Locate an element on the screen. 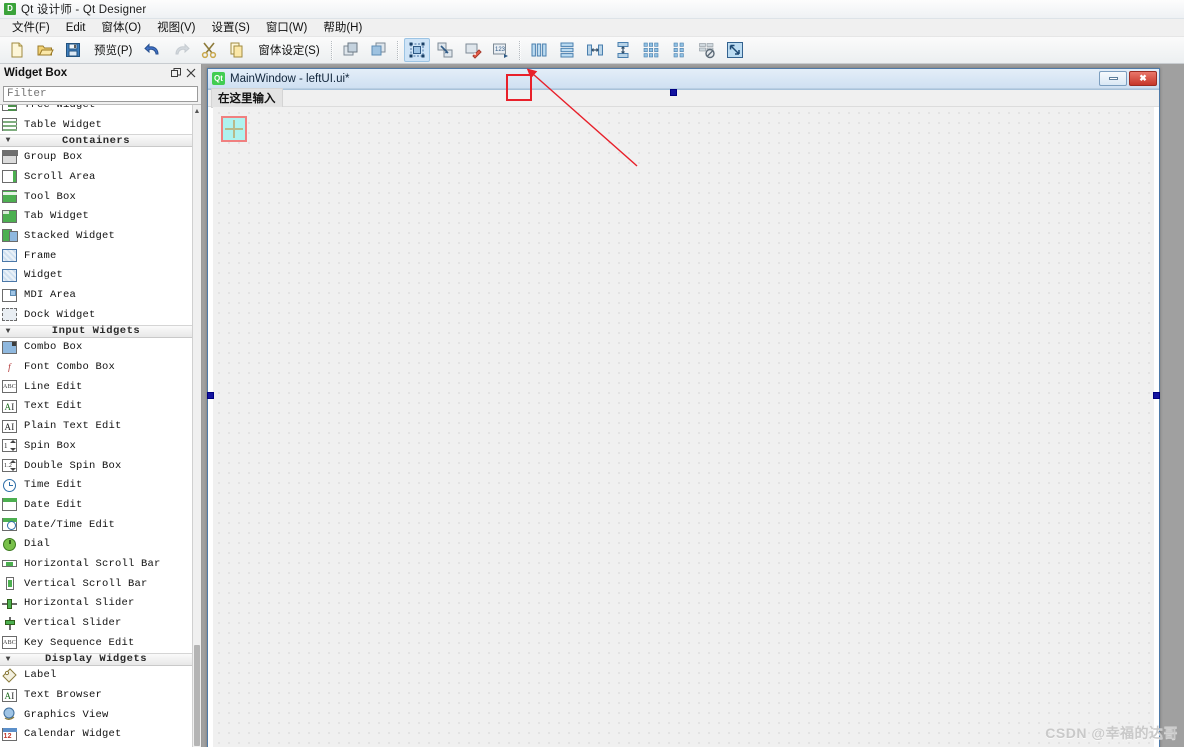 The width and height of the screenshot is (1184, 747). edit-tab-order-button: 123 is located at coordinates (501, 50).